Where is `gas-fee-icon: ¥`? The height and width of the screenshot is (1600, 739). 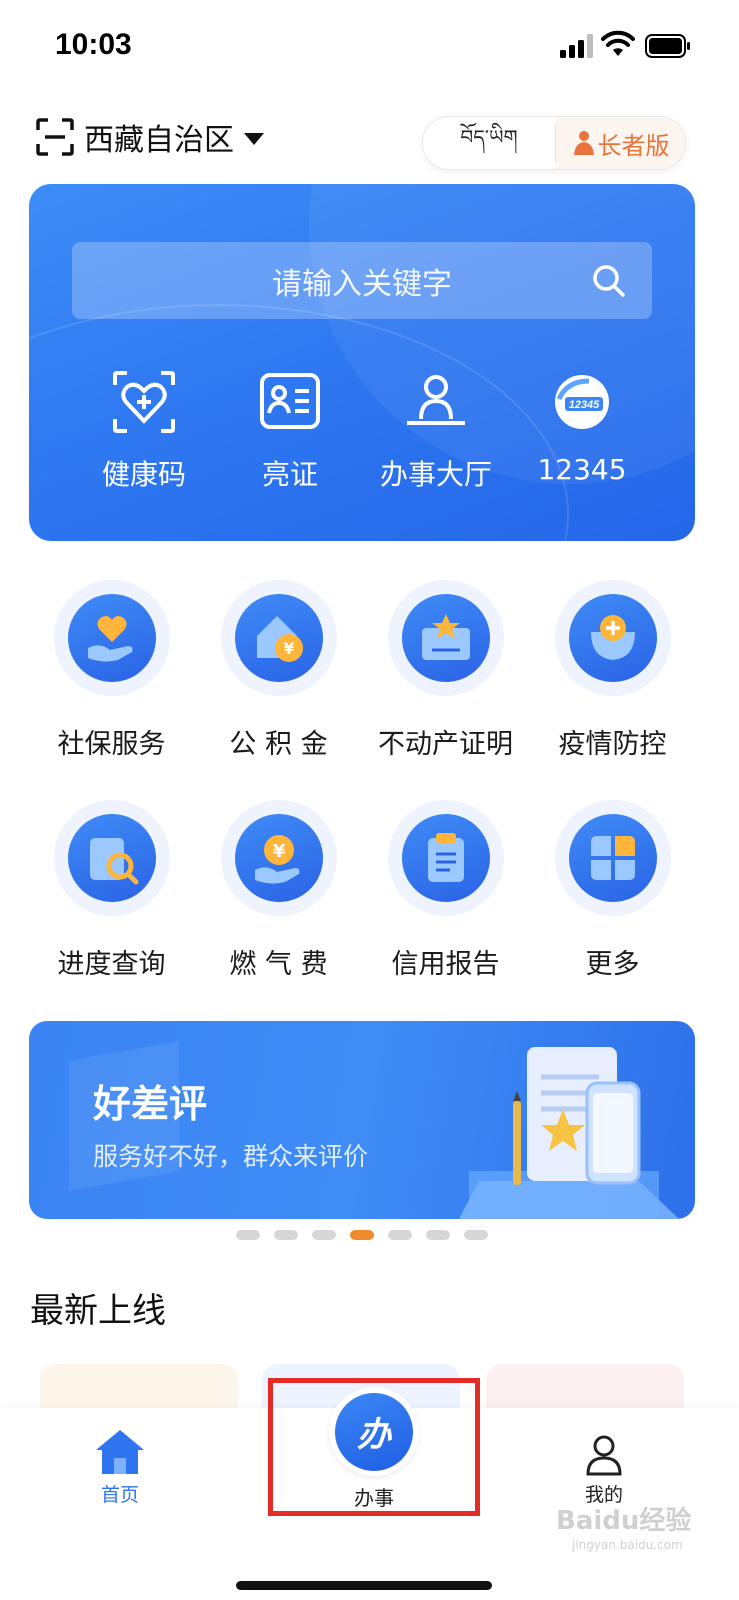 gas-fee-icon: ¥ is located at coordinates (276, 859).